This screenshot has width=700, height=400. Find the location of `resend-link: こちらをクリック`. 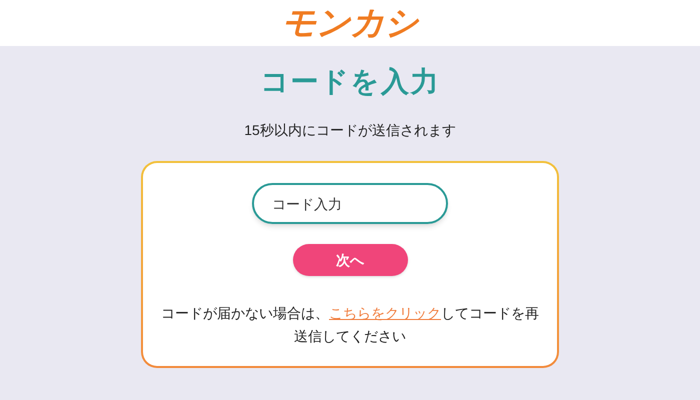

resend-link: こちらをクリック is located at coordinates (385, 313).